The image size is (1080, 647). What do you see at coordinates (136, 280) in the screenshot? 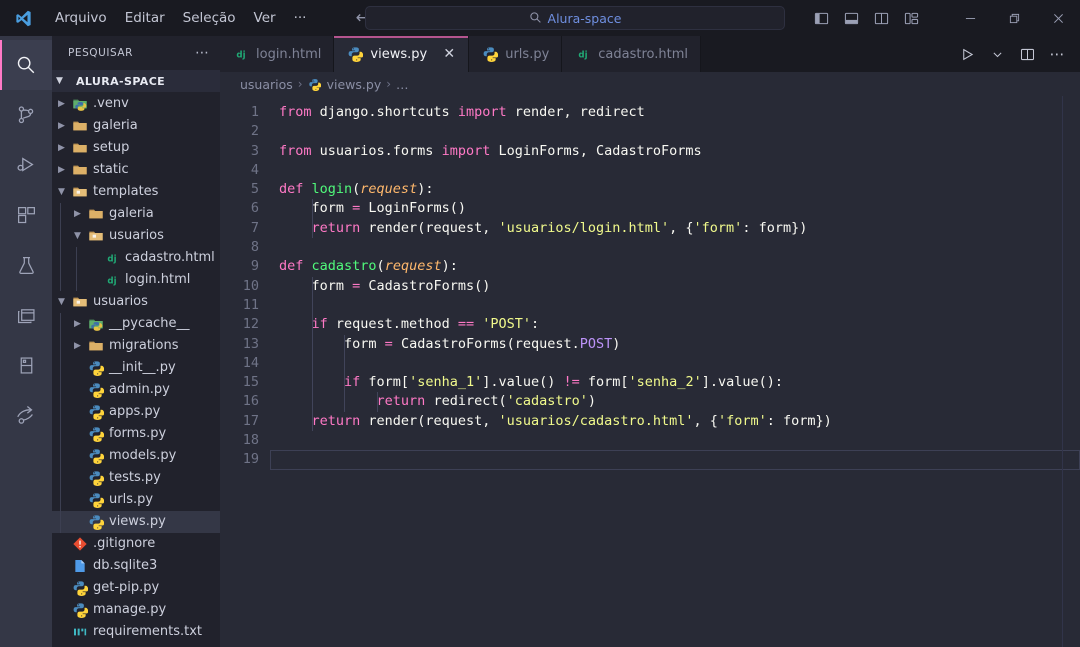
I see `tree-file-login-html: dj login.html` at bounding box center [136, 280].